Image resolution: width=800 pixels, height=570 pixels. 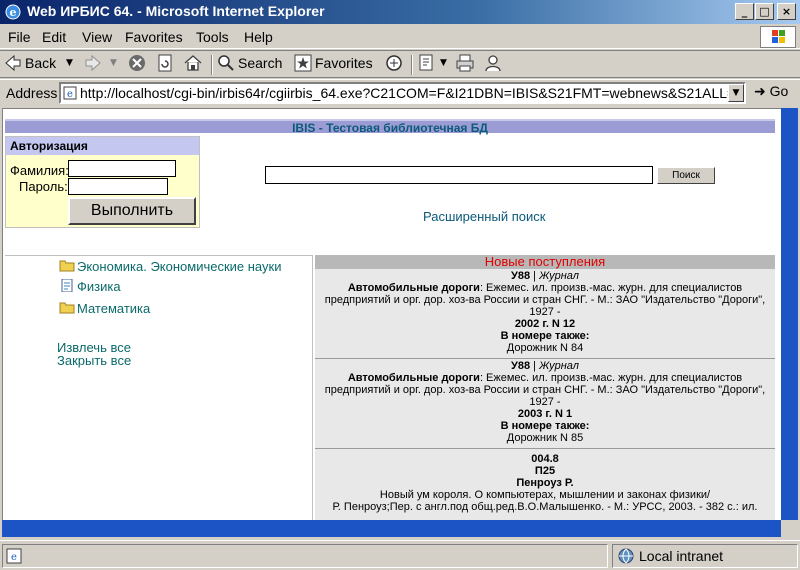 What do you see at coordinates (391, 528) in the screenshot?
I see `horizontal-scrollbar` at bounding box center [391, 528].